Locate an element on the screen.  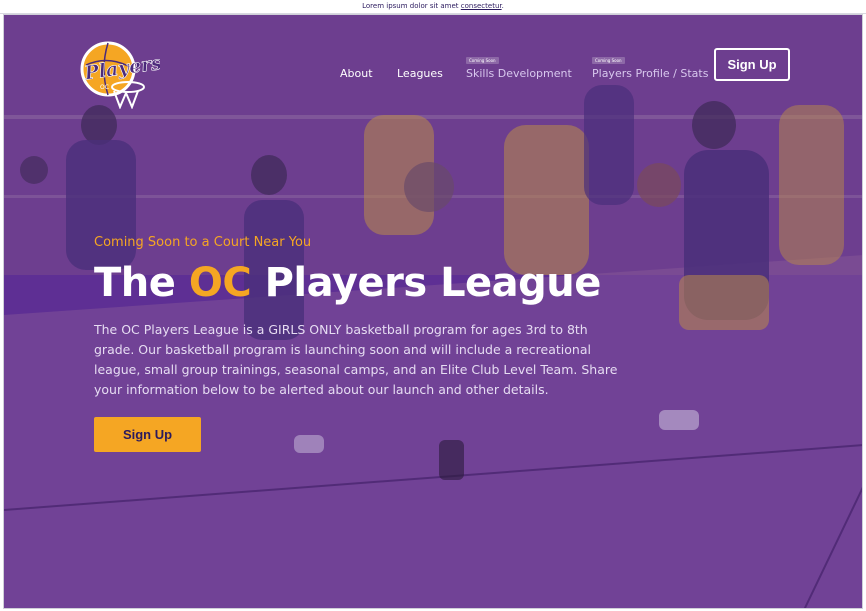
nav-item-players-profile-stats: Players Profile / Stats is located at coordinates (650, 73).